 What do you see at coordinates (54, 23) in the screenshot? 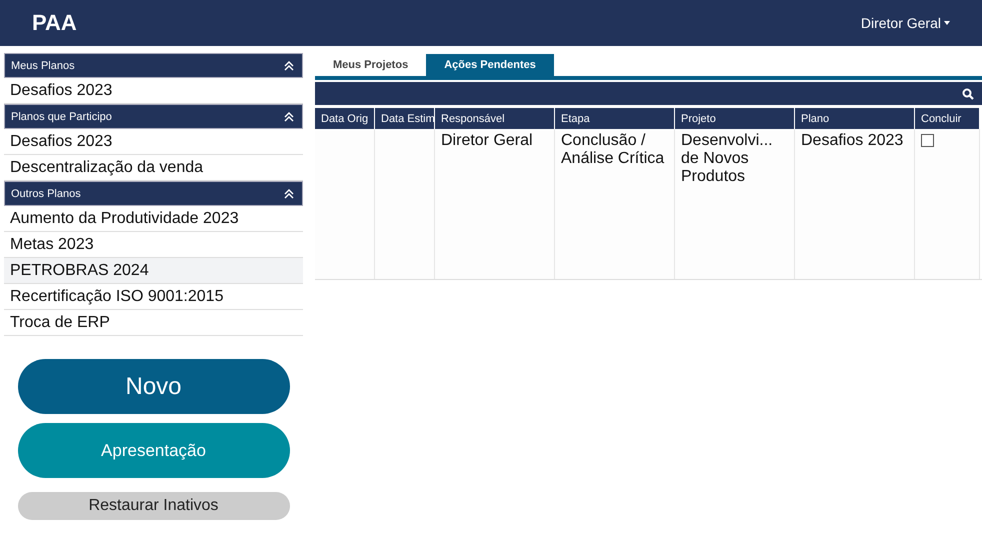
I see `app-title: PAA` at bounding box center [54, 23].